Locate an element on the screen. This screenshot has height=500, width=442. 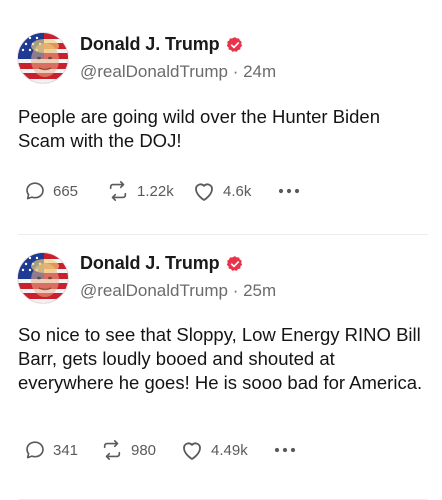
reply-count: 665 is located at coordinates (66, 191).